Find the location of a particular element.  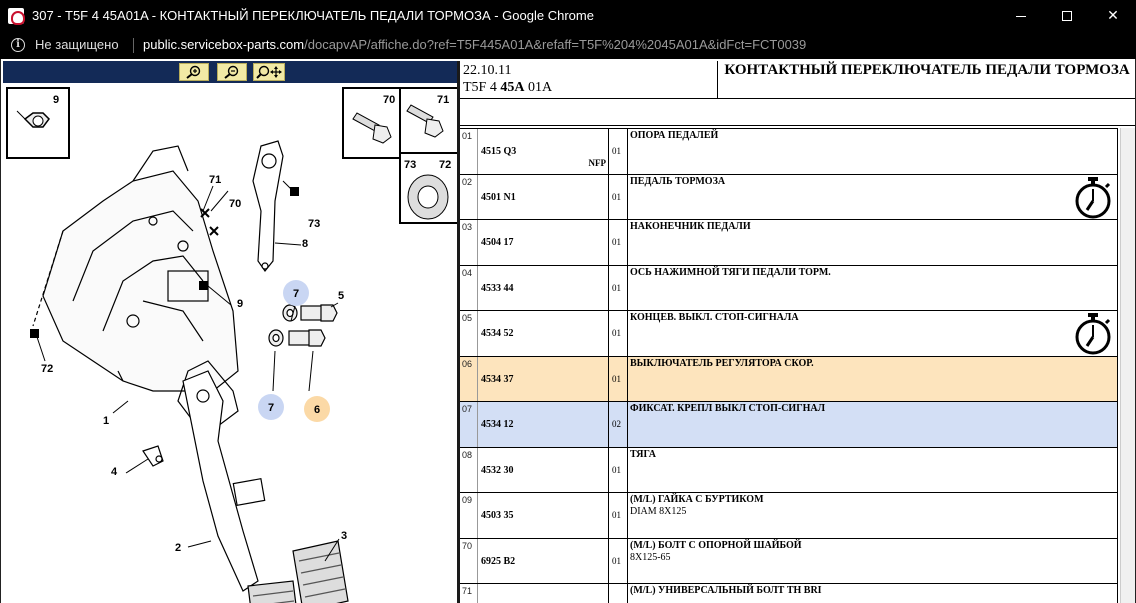

part-reference: 4515 Q3 is located at coordinates (498, 151).